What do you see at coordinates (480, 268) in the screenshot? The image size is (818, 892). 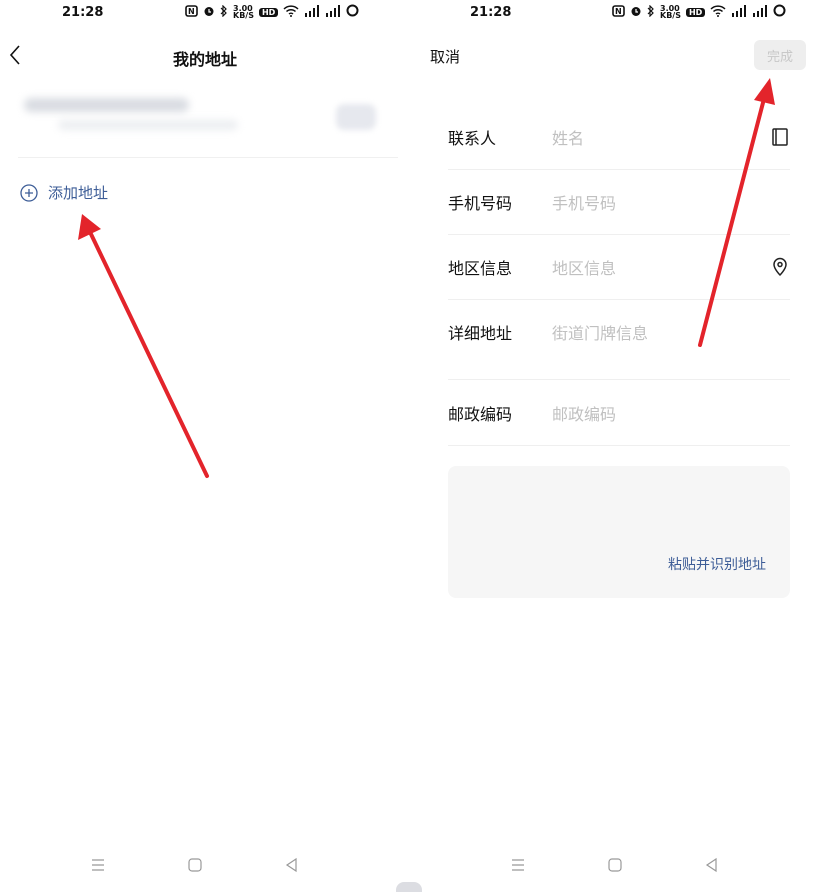 I see `region-label: 地区信息` at bounding box center [480, 268].